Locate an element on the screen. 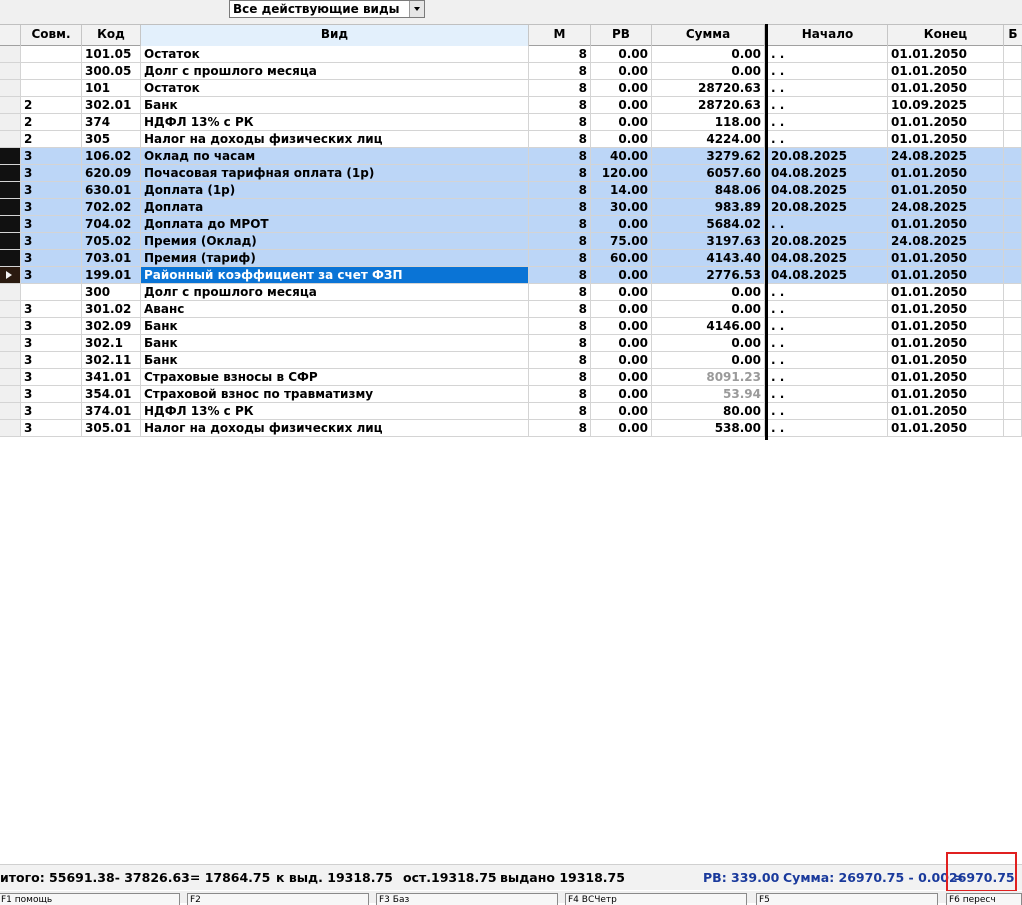  cell-sovm is located at coordinates (51, 88).